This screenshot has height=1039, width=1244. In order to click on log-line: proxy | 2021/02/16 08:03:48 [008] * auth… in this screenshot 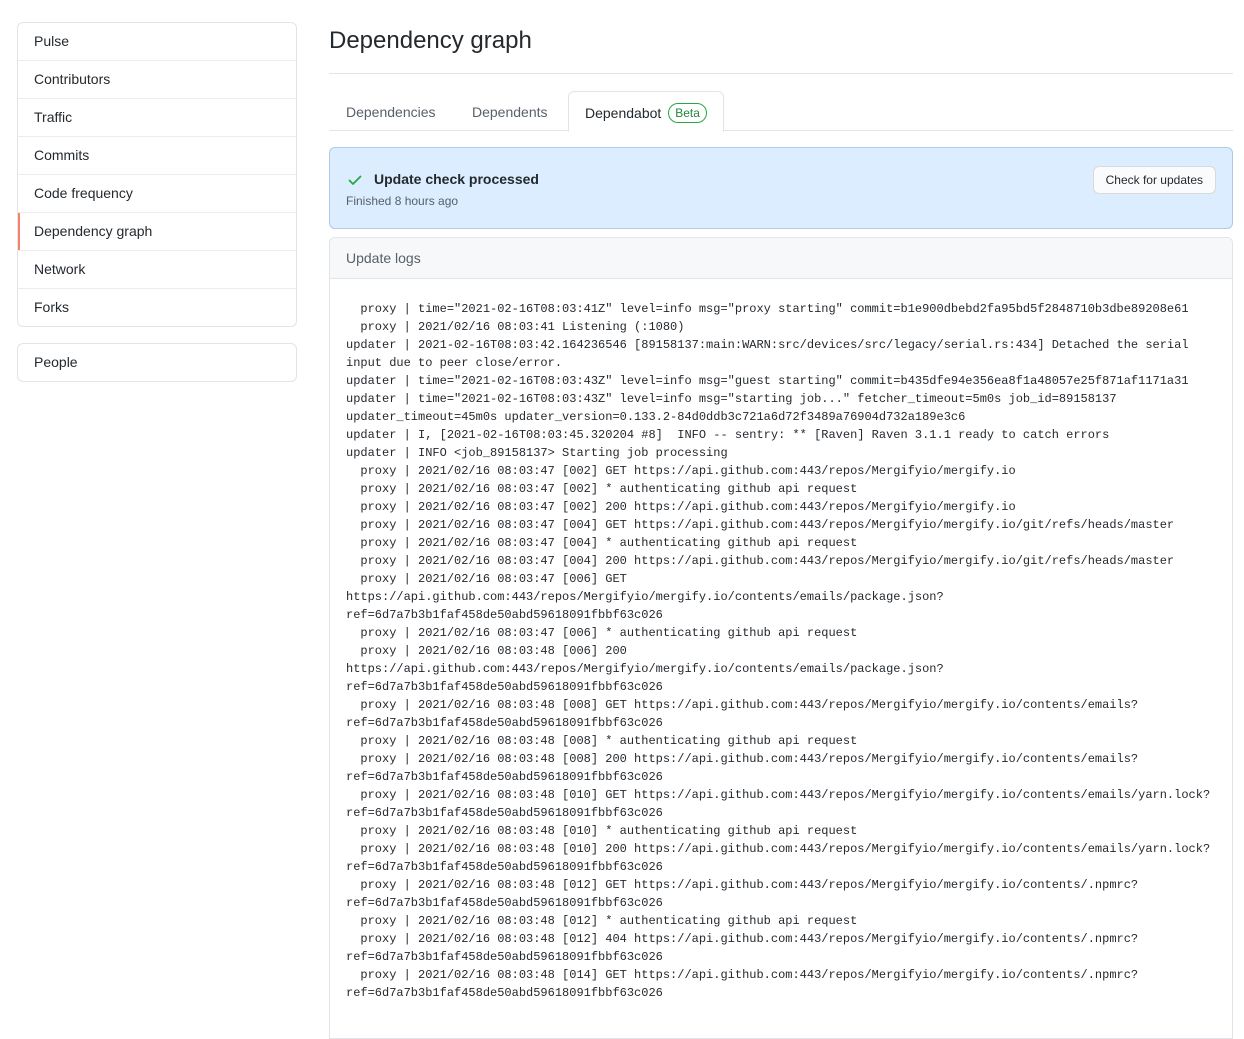, I will do `click(609, 741)`.